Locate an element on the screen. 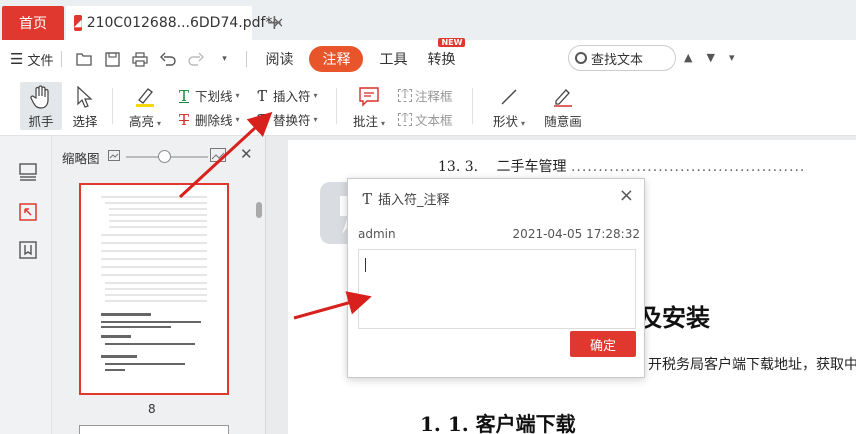  note-icon is located at coordinates (369, 97).